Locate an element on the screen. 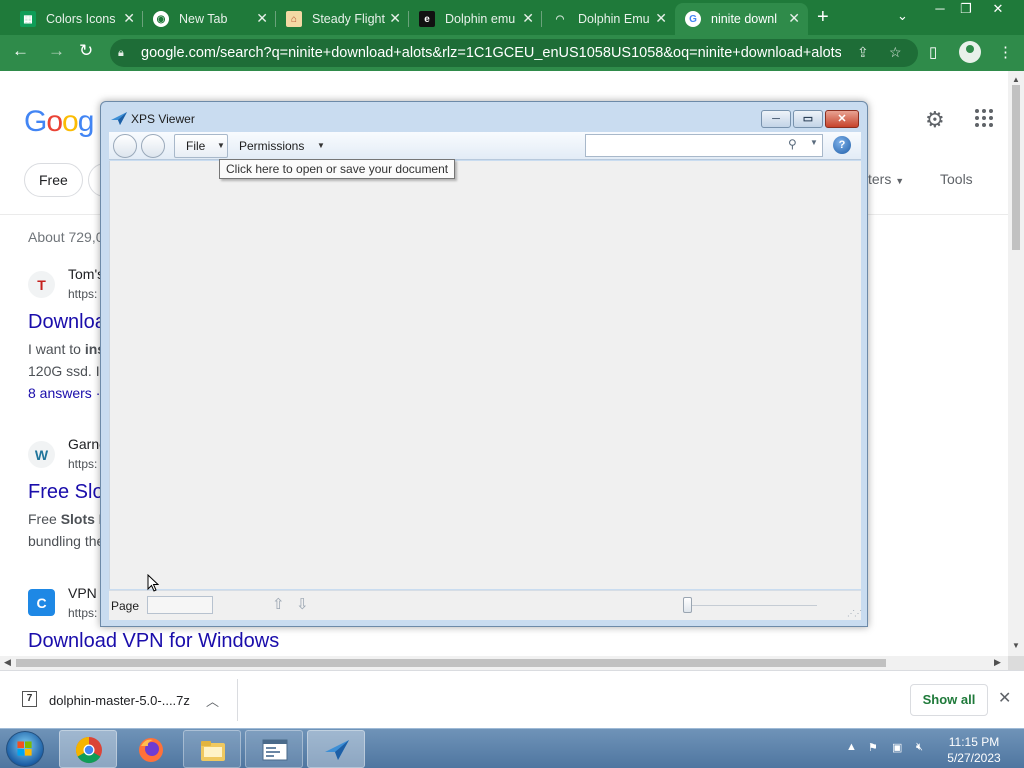 Image resolution: width=1024 pixels, height=768 pixels. flight-icon: ⌂ is located at coordinates (294, 19).